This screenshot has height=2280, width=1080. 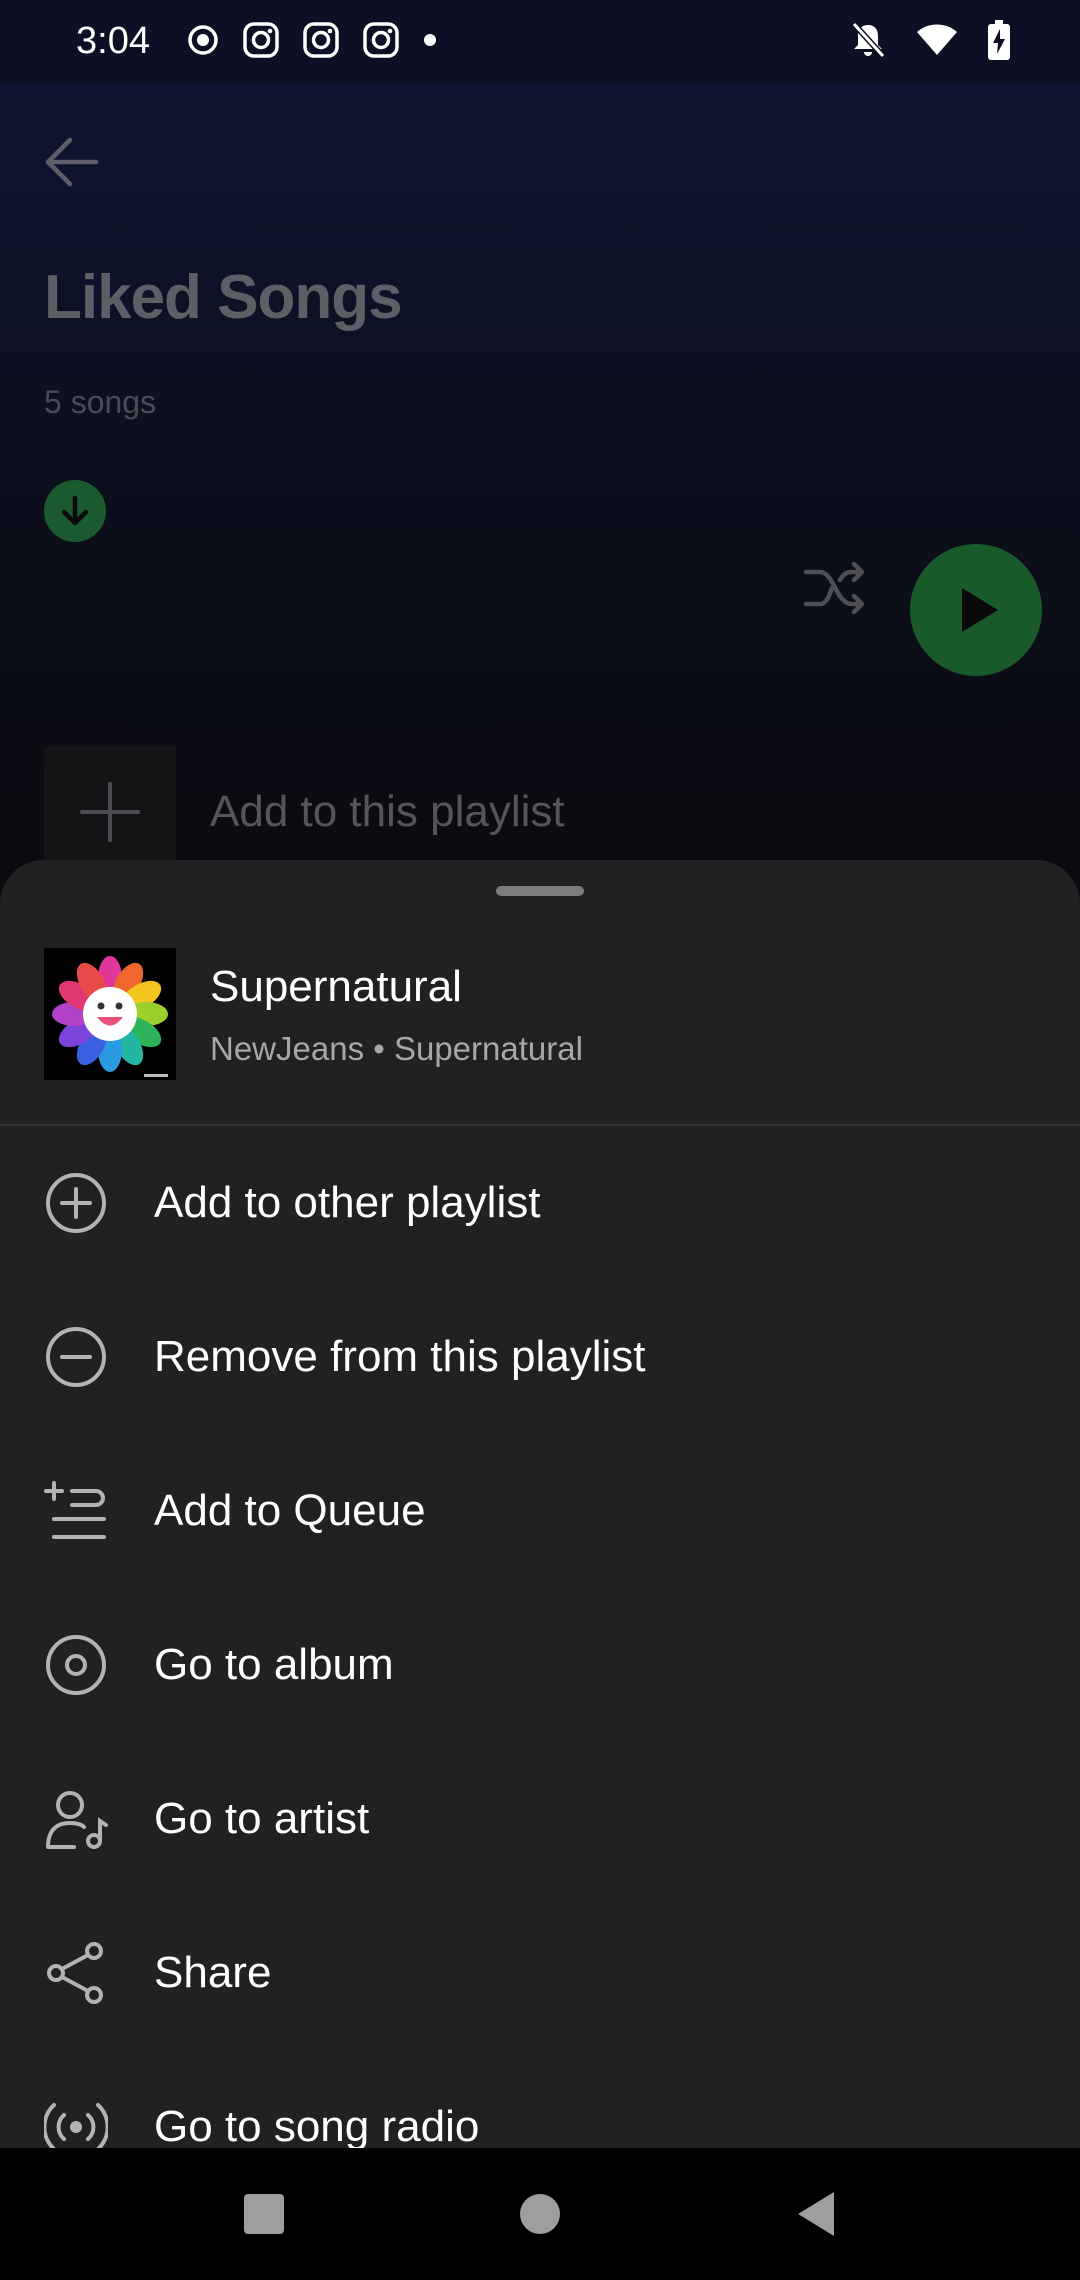 I want to click on minus-circle-icon, so click(x=76, y=1357).